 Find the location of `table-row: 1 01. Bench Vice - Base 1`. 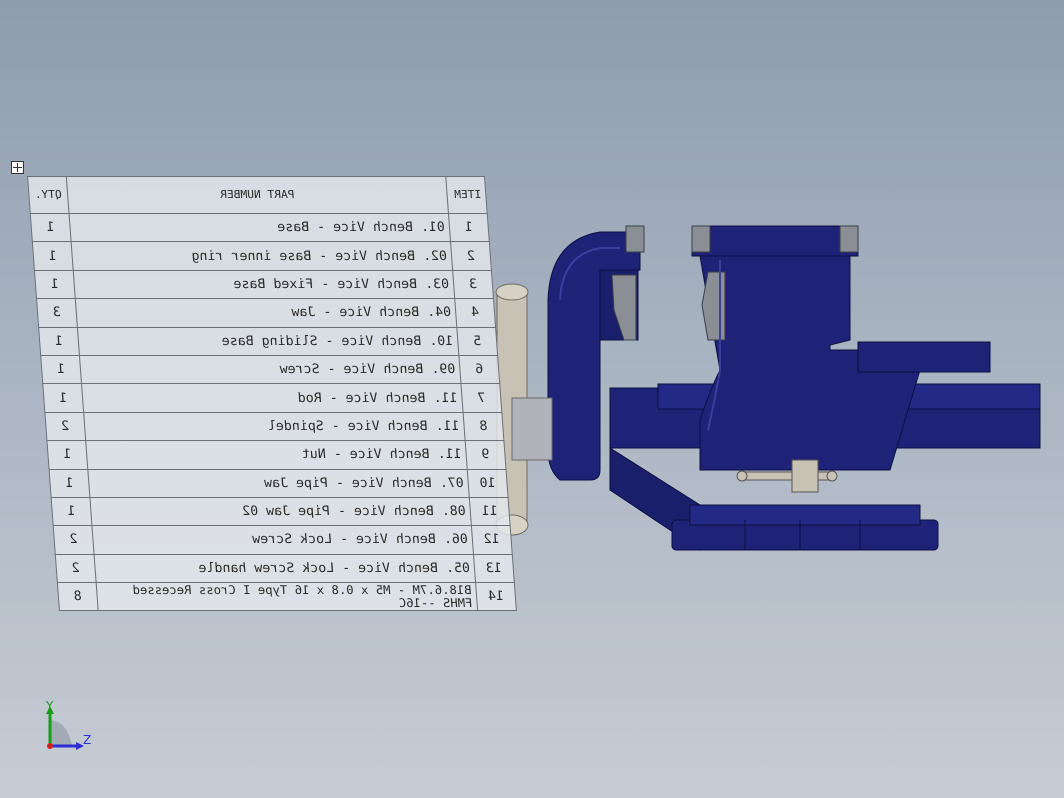

table-row: 1 01. Bench Vice - Base 1 is located at coordinates (260, 227).